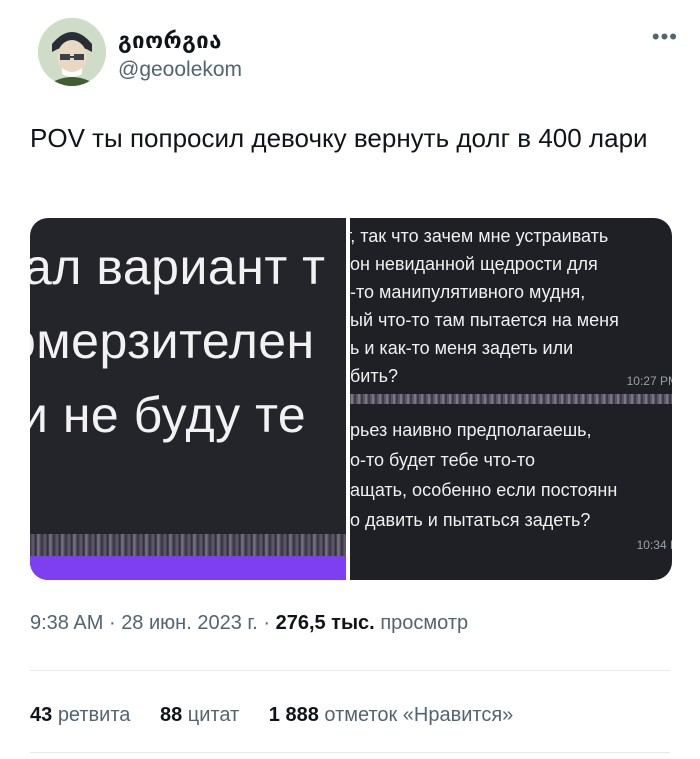 This screenshot has width=700, height=759. I want to click on chat-line: о-то будет тебе что-то, so click(442, 460).